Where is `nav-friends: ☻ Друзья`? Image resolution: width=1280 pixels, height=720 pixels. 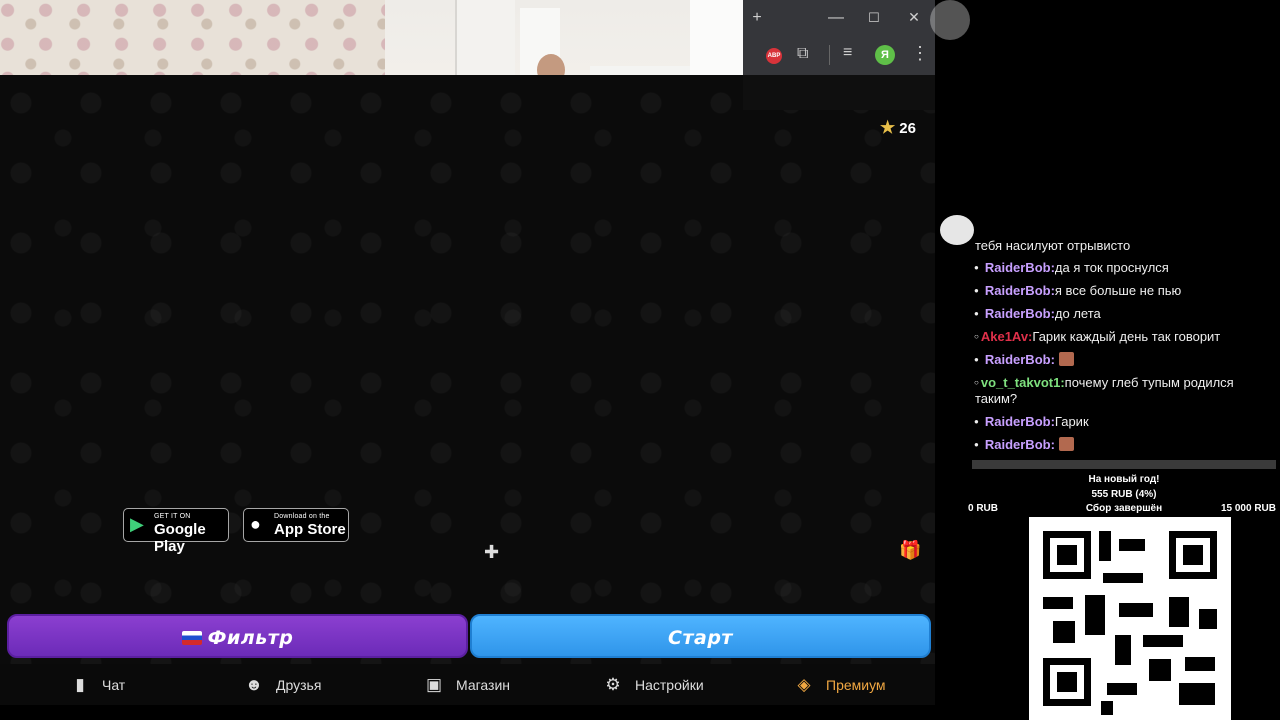
nav-friends: ☻ Друзья is located at coordinates (282, 684).